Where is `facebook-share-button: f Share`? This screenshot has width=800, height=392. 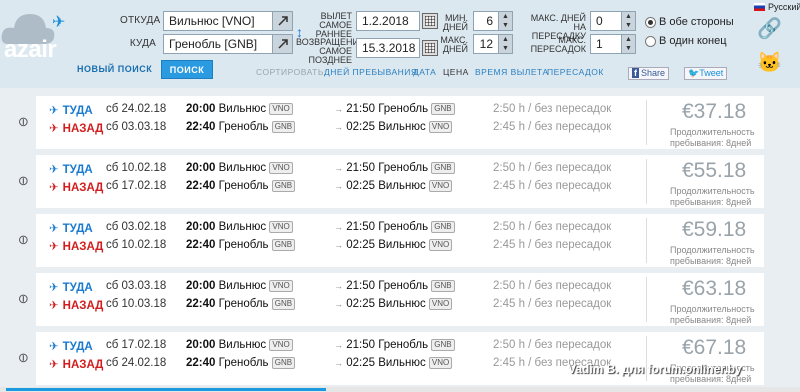 facebook-share-button: f Share is located at coordinates (649, 73).